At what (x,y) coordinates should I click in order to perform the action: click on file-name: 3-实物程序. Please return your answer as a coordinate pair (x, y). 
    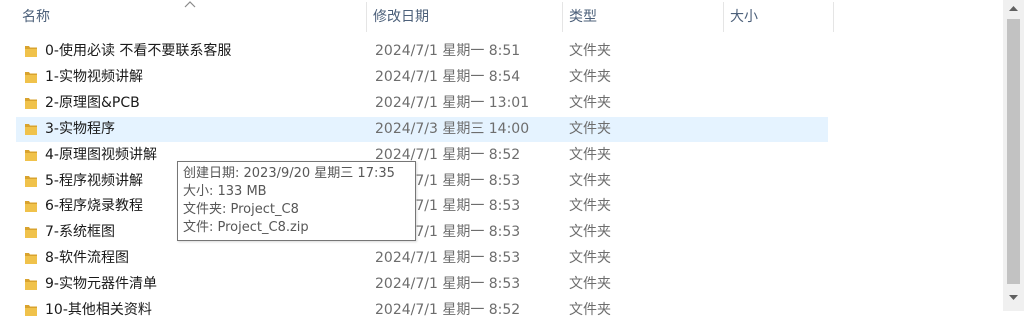
    Looking at the image, I should click on (80, 129).